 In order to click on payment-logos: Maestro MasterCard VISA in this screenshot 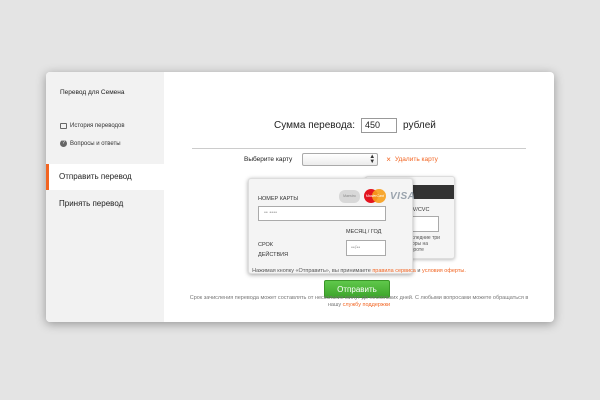, I will do `click(377, 196)`.